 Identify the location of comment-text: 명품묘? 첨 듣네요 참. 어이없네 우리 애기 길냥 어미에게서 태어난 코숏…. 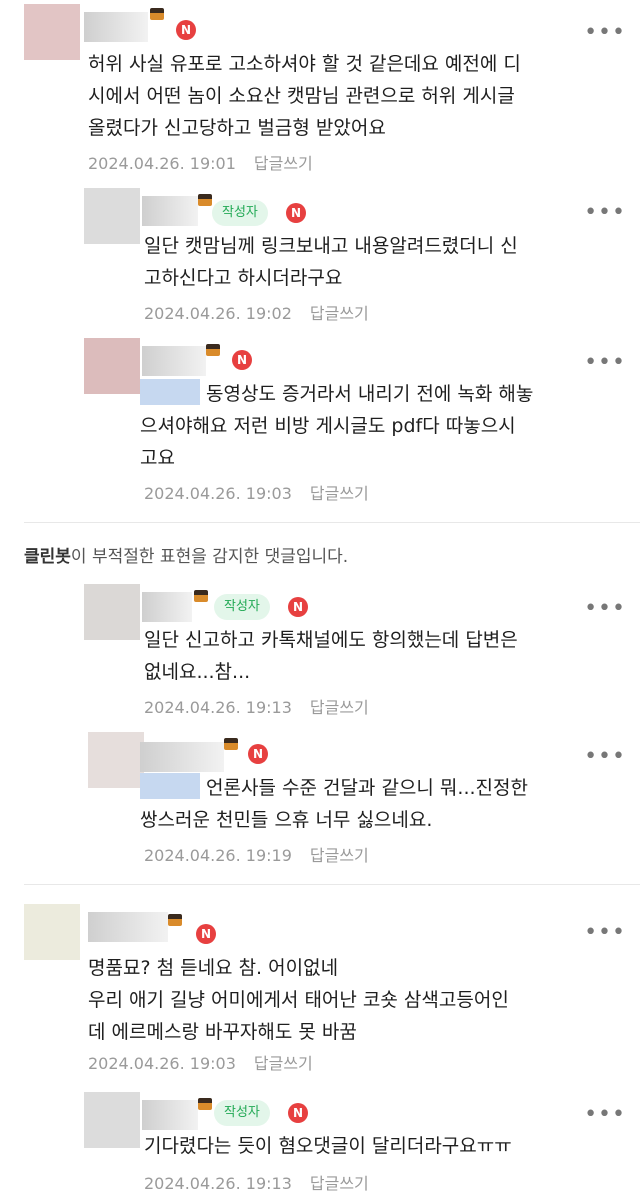
(298, 1000).